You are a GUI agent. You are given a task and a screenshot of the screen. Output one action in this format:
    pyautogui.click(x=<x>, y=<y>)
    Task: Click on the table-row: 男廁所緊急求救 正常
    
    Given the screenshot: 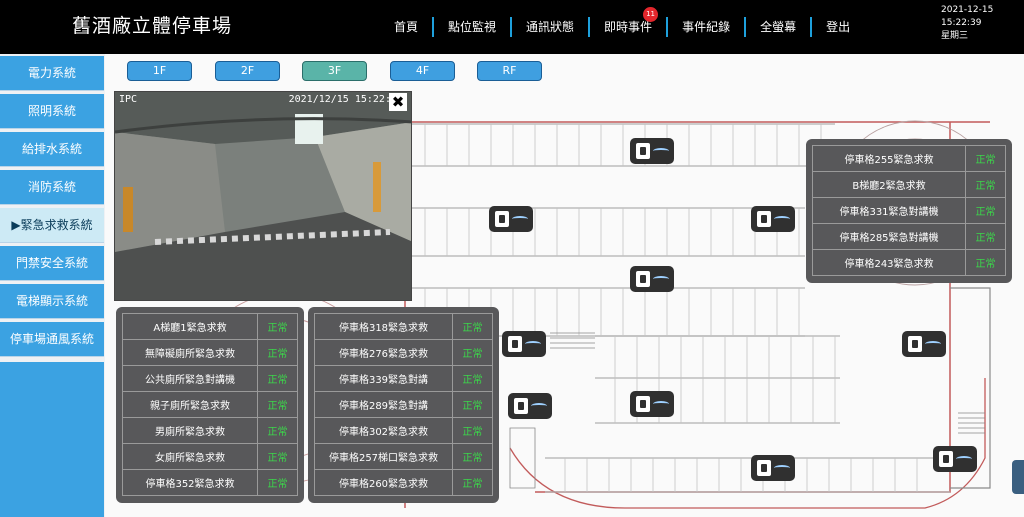 What is the action you would take?
    pyautogui.click(x=210, y=430)
    